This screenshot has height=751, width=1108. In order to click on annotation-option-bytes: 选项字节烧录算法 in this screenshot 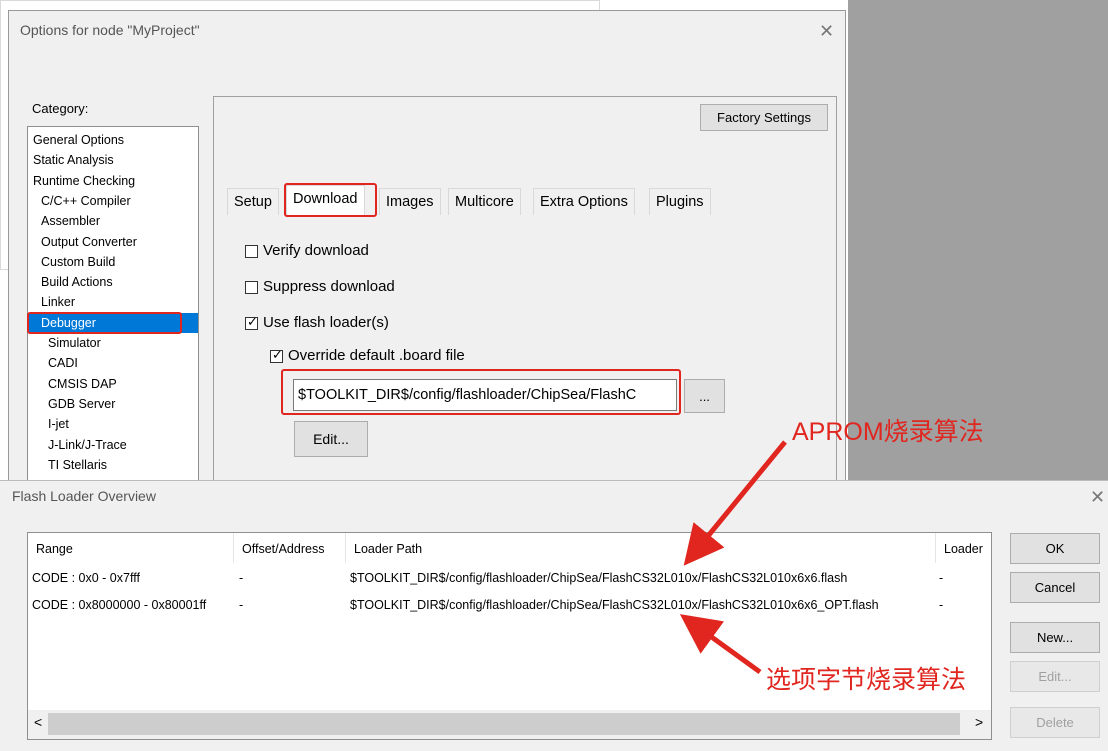, I will do `click(866, 680)`.